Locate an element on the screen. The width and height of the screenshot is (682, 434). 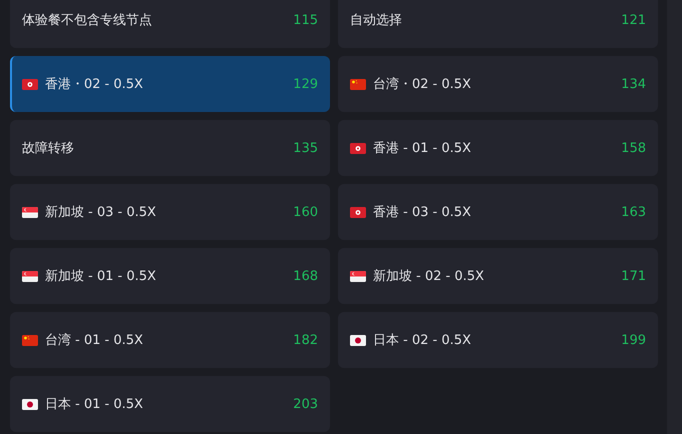
proxy-node-card: 日本 - 02 - 0.5X 199 is located at coordinates (498, 340).